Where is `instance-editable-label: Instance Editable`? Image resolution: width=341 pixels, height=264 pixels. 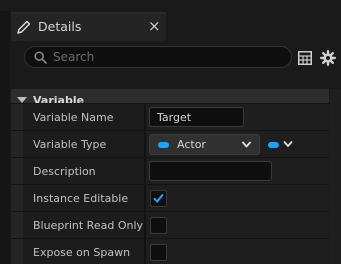
instance-editable-label: Instance Editable is located at coordinates (81, 198).